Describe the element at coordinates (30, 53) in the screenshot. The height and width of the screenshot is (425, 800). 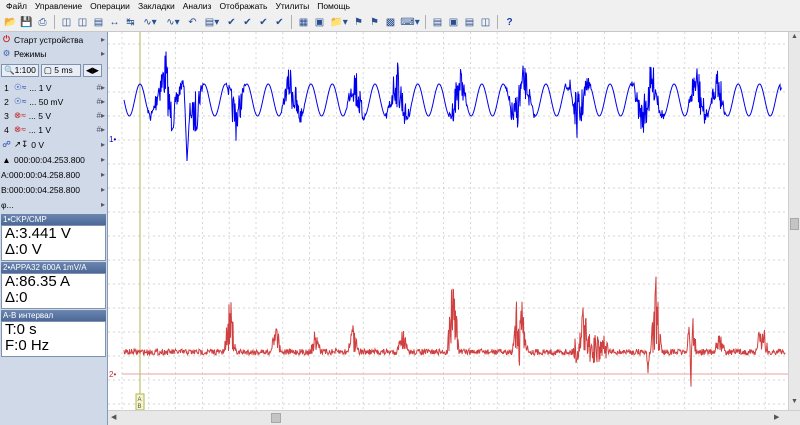
I see `modes-label: Режимы` at that location.